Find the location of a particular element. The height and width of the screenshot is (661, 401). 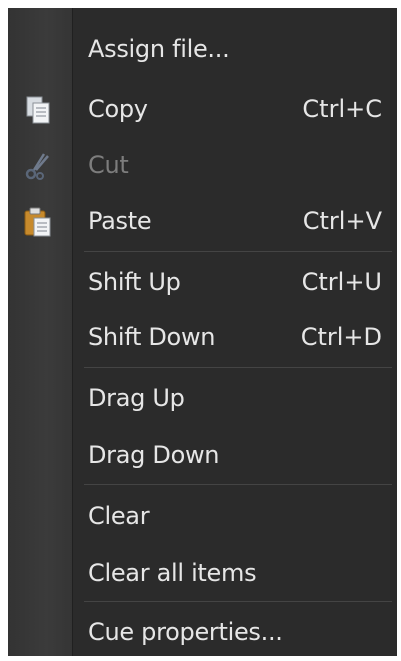

menu-item-shift-down: Shift Down Ctrl+D is located at coordinates (202, 337).